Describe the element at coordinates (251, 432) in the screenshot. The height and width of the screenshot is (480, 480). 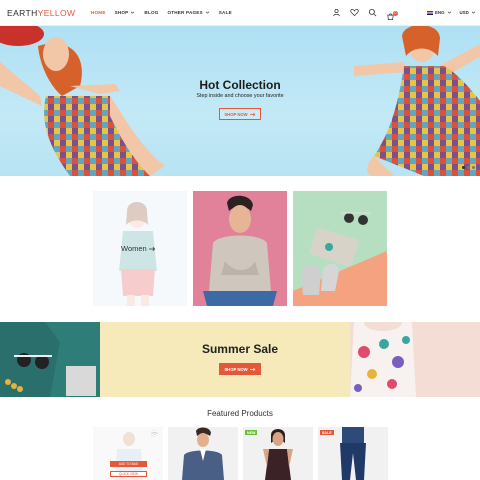
I see `new-badge: NEW` at that location.